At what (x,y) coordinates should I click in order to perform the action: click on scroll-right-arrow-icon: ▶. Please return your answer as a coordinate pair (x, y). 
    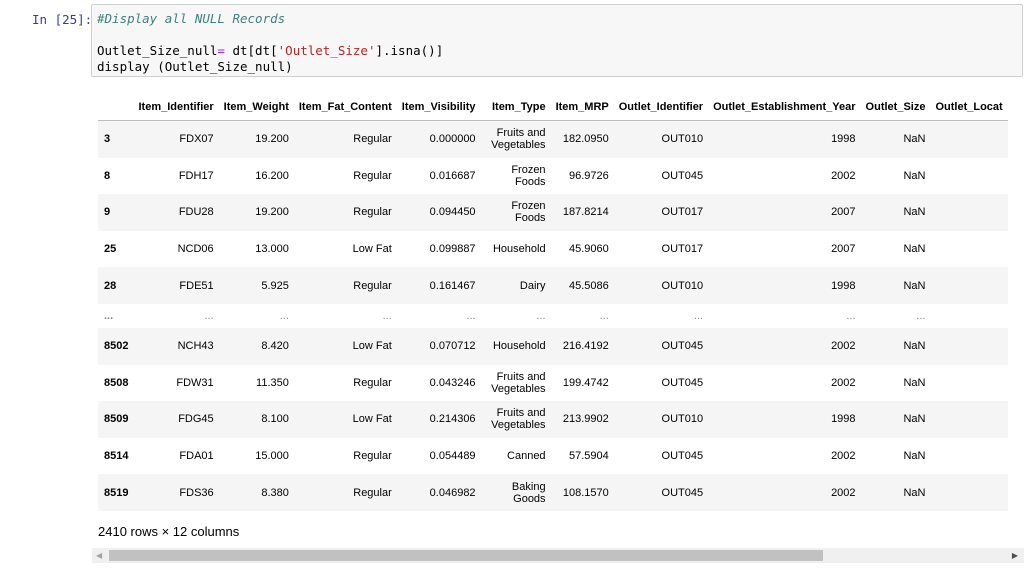
    Looking at the image, I should click on (1015, 555).